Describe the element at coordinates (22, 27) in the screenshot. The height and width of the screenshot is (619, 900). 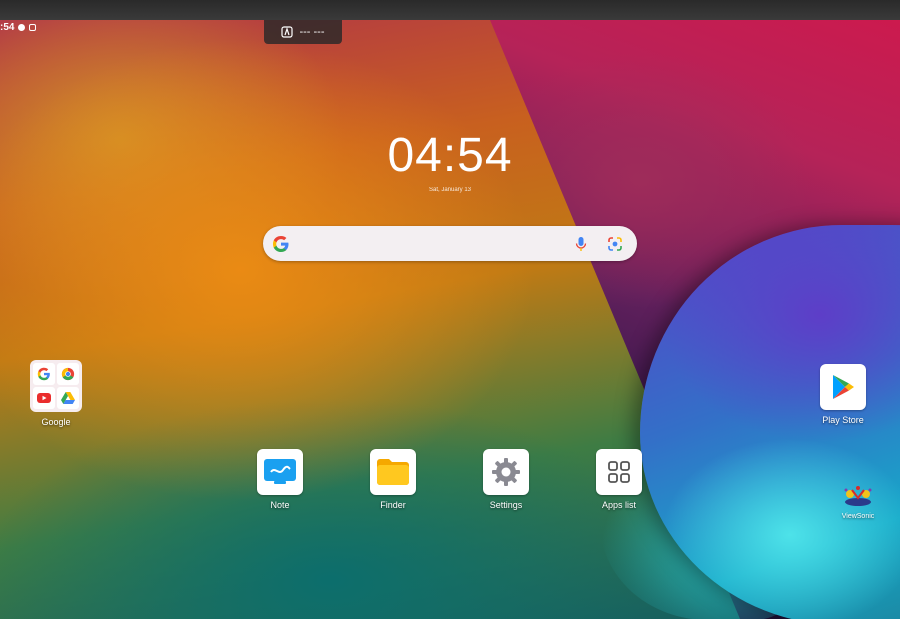
I see `settings-status-icon` at that location.